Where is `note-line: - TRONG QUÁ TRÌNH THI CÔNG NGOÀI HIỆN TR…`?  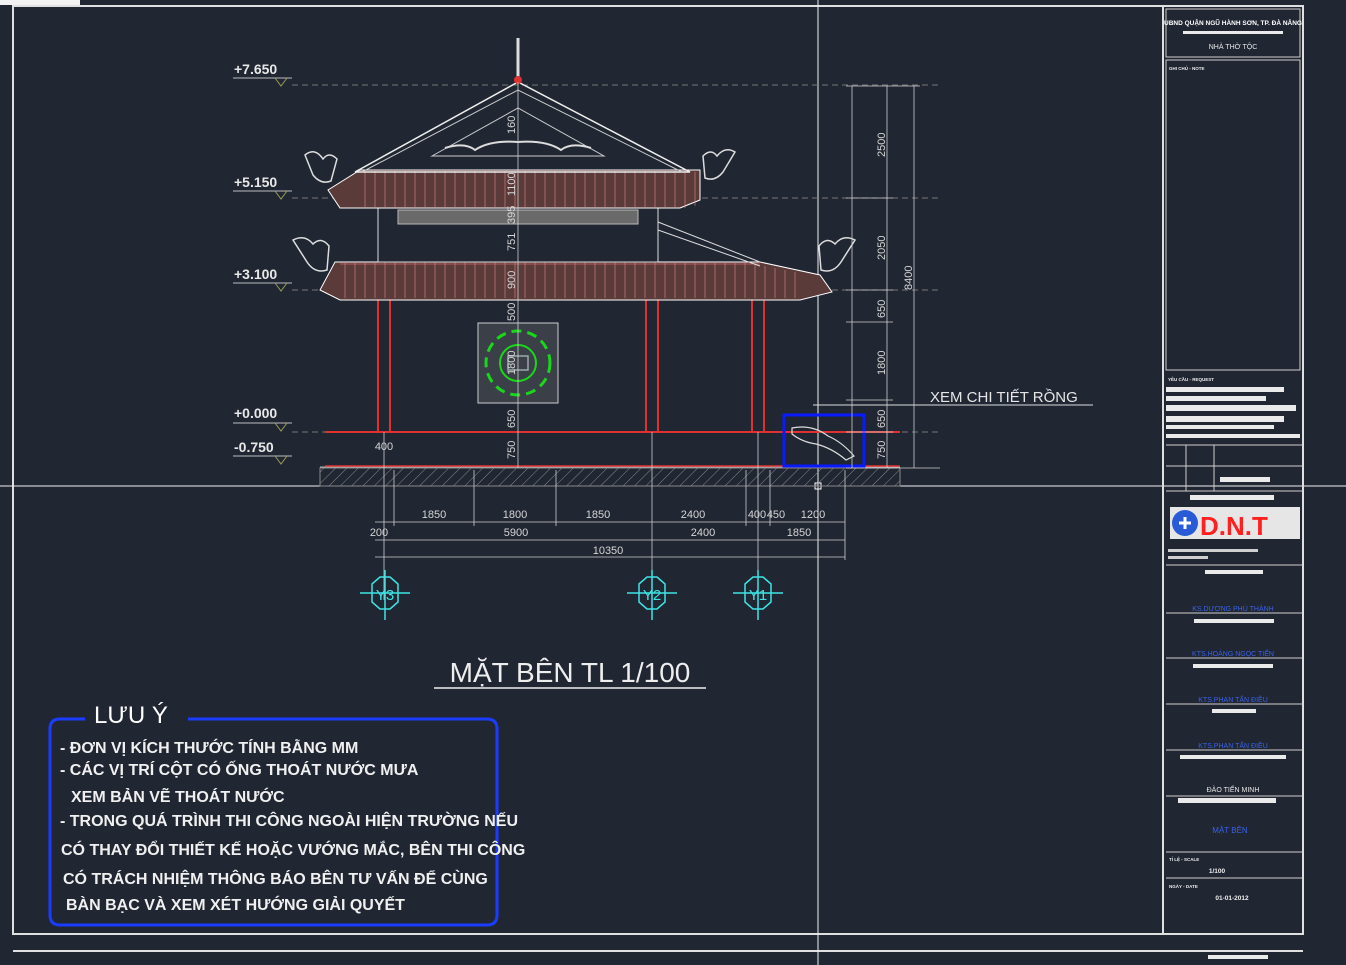 note-line: - TRONG QUÁ TRÌNH THI CÔNG NGOÀI HIỆN TR… is located at coordinates (289, 820).